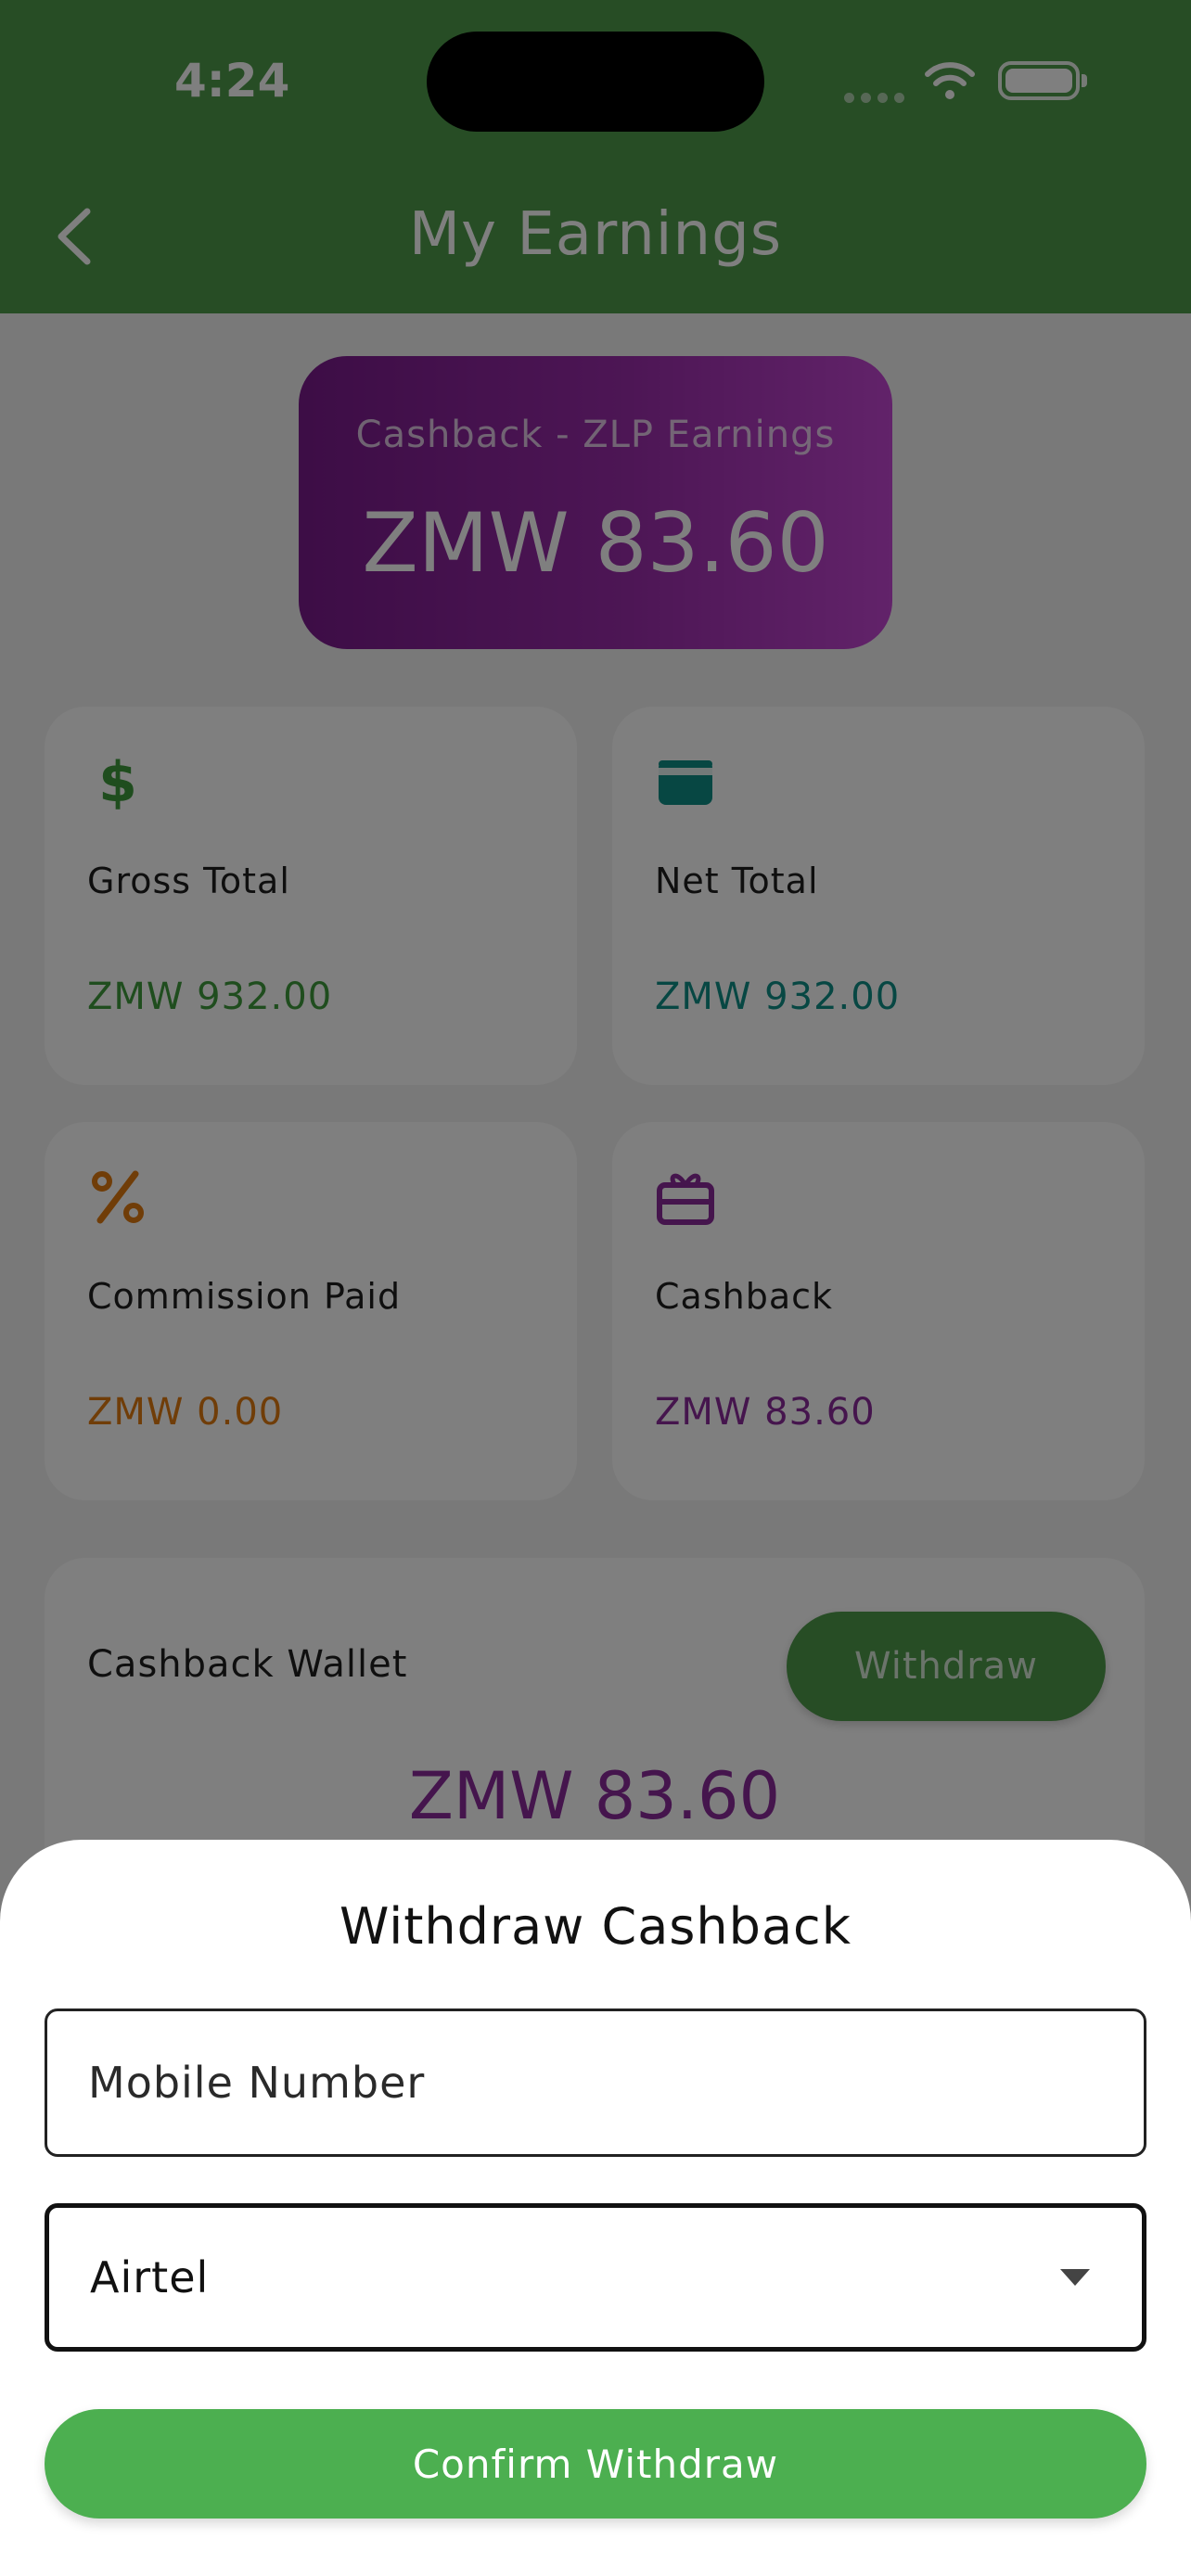 The image size is (1191, 2576). I want to click on mobile-number-input, so click(595, 2083).